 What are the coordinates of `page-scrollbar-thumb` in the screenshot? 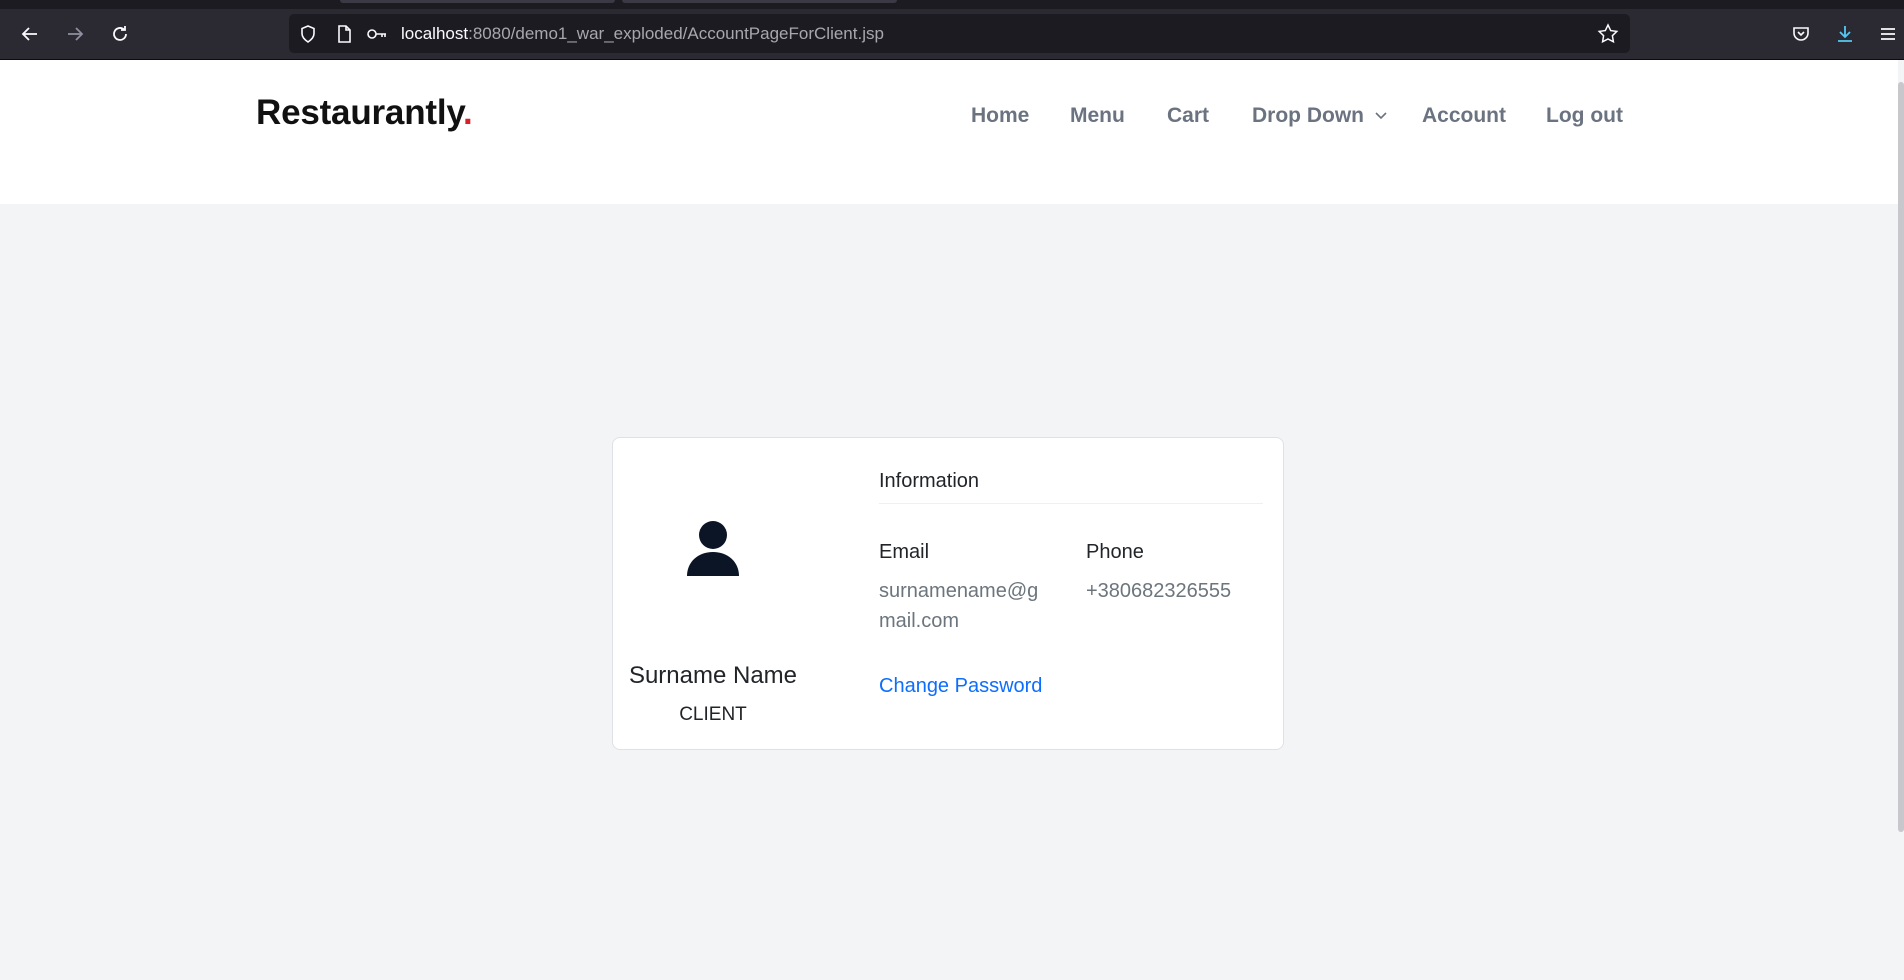 It's located at (1901, 457).